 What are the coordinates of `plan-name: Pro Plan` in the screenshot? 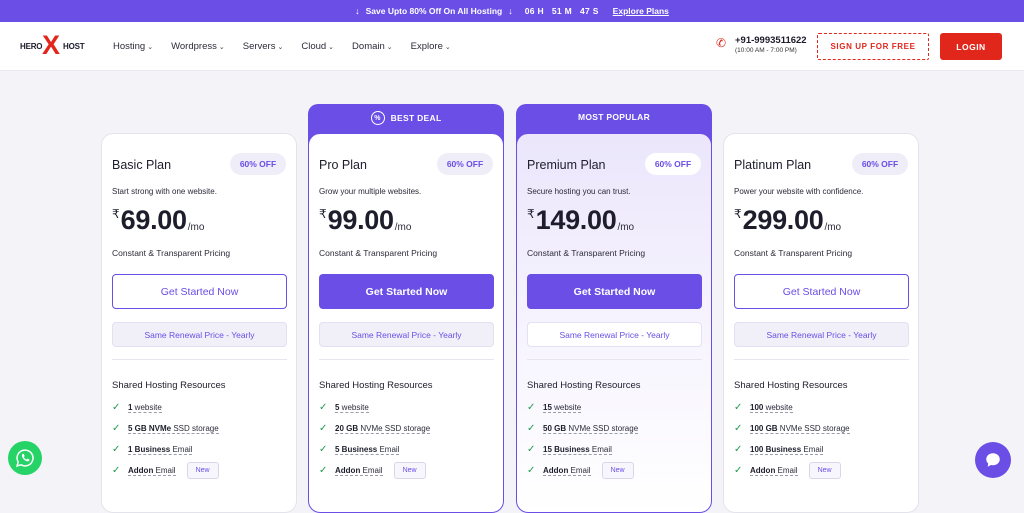 It's located at (343, 165).